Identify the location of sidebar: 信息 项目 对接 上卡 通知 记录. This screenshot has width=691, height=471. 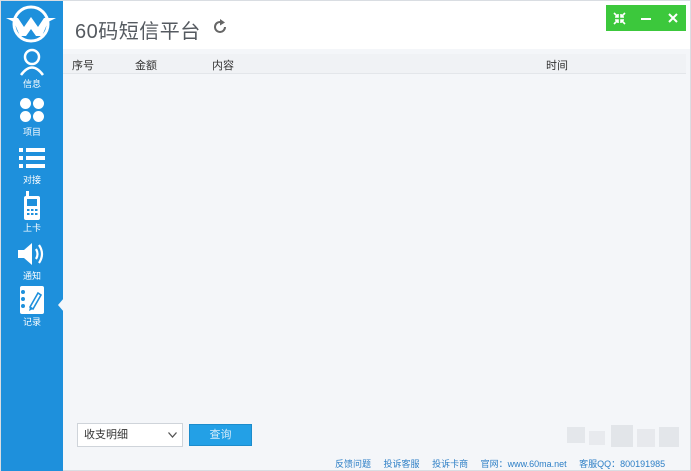
(32, 236).